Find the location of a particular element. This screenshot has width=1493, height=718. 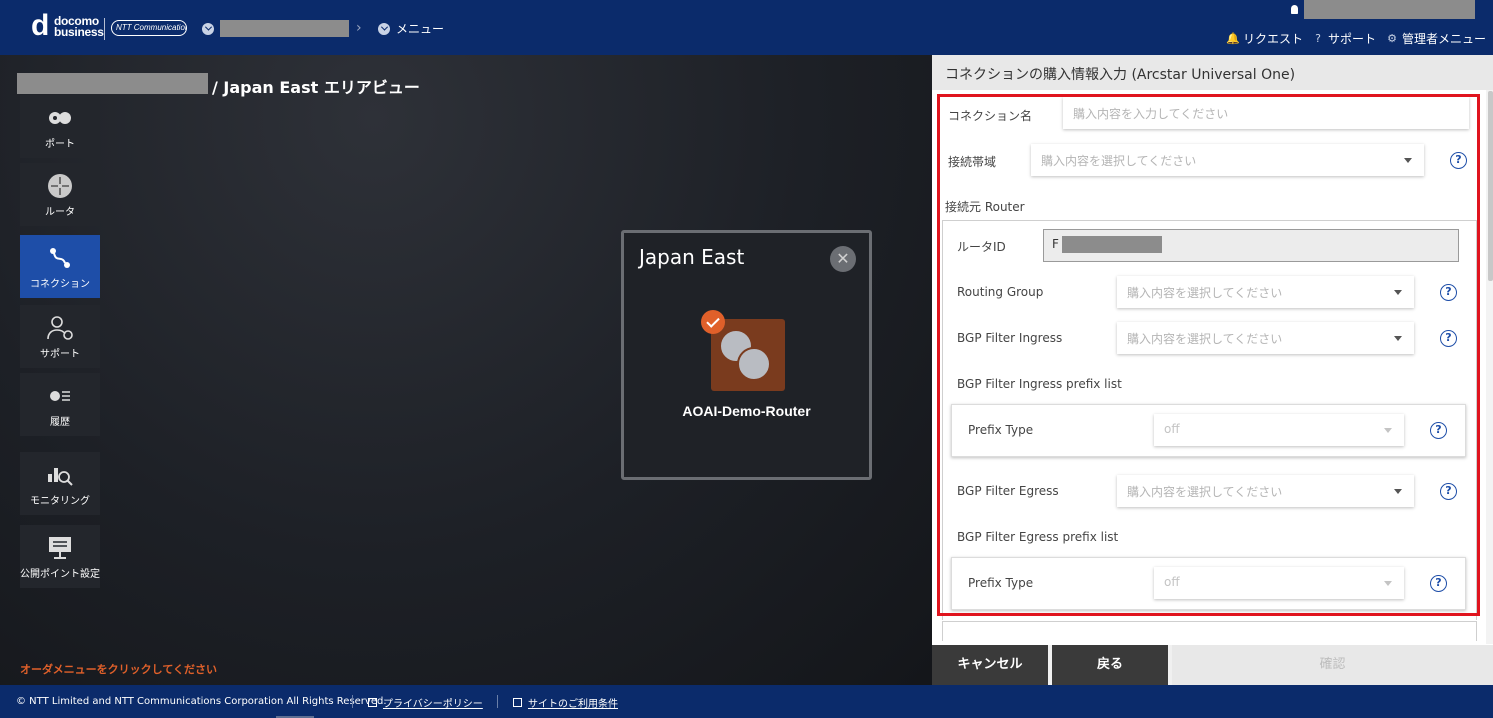

confirm-button: 確認 is located at coordinates (1332, 665).